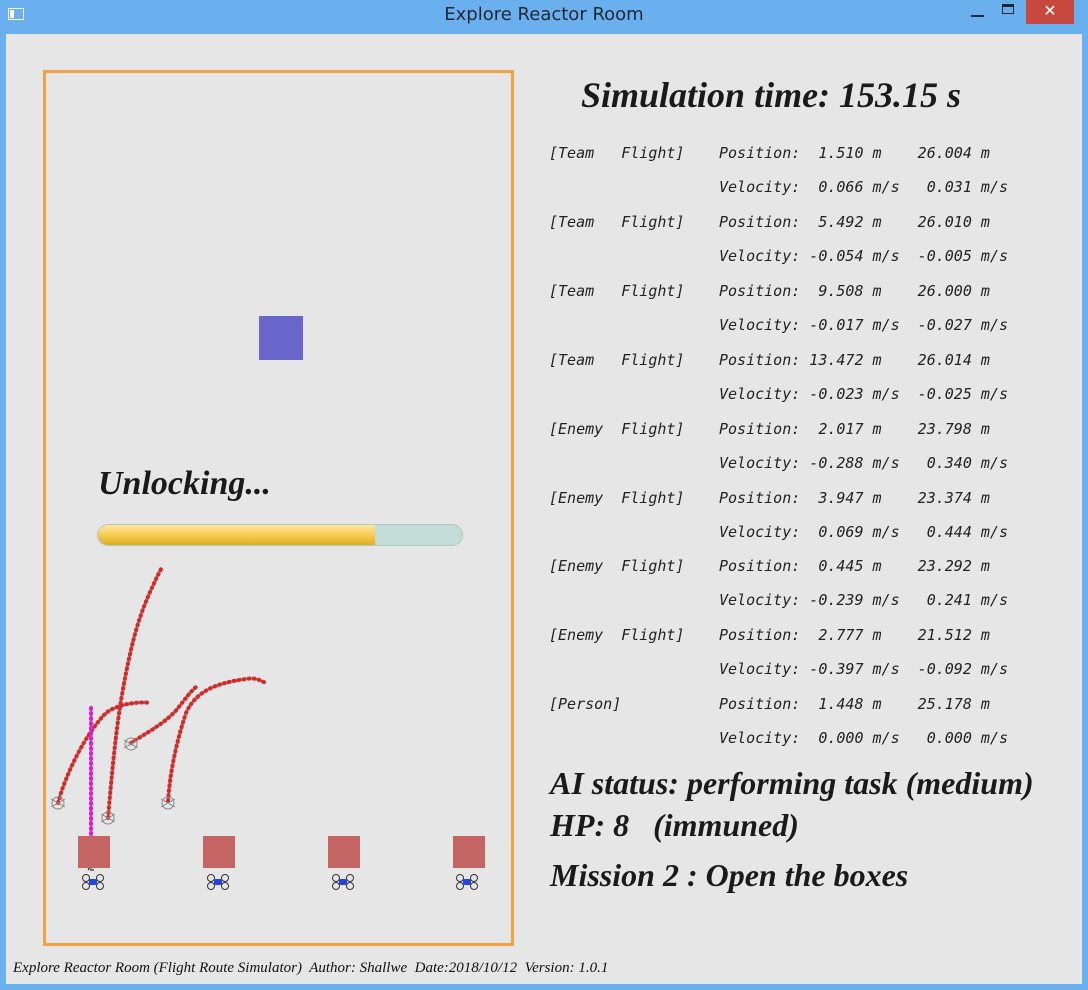 Image resolution: width=1088 pixels, height=990 pixels. What do you see at coordinates (863, 532) in the screenshot?
I see `row-velocity: Velocity: 0.069 m/s 0.444 m/s` at bounding box center [863, 532].